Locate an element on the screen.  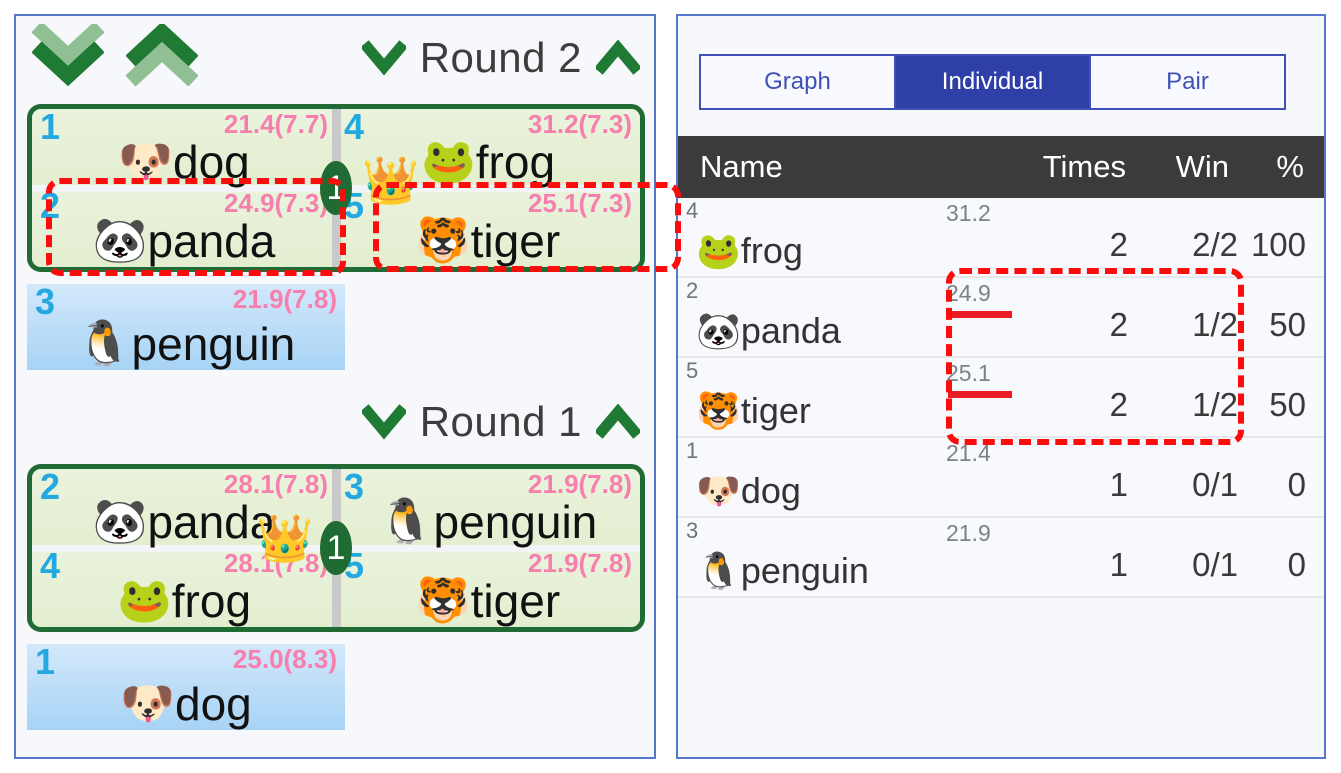
solo-entrant: 🐶 dog is located at coordinates (186, 703).